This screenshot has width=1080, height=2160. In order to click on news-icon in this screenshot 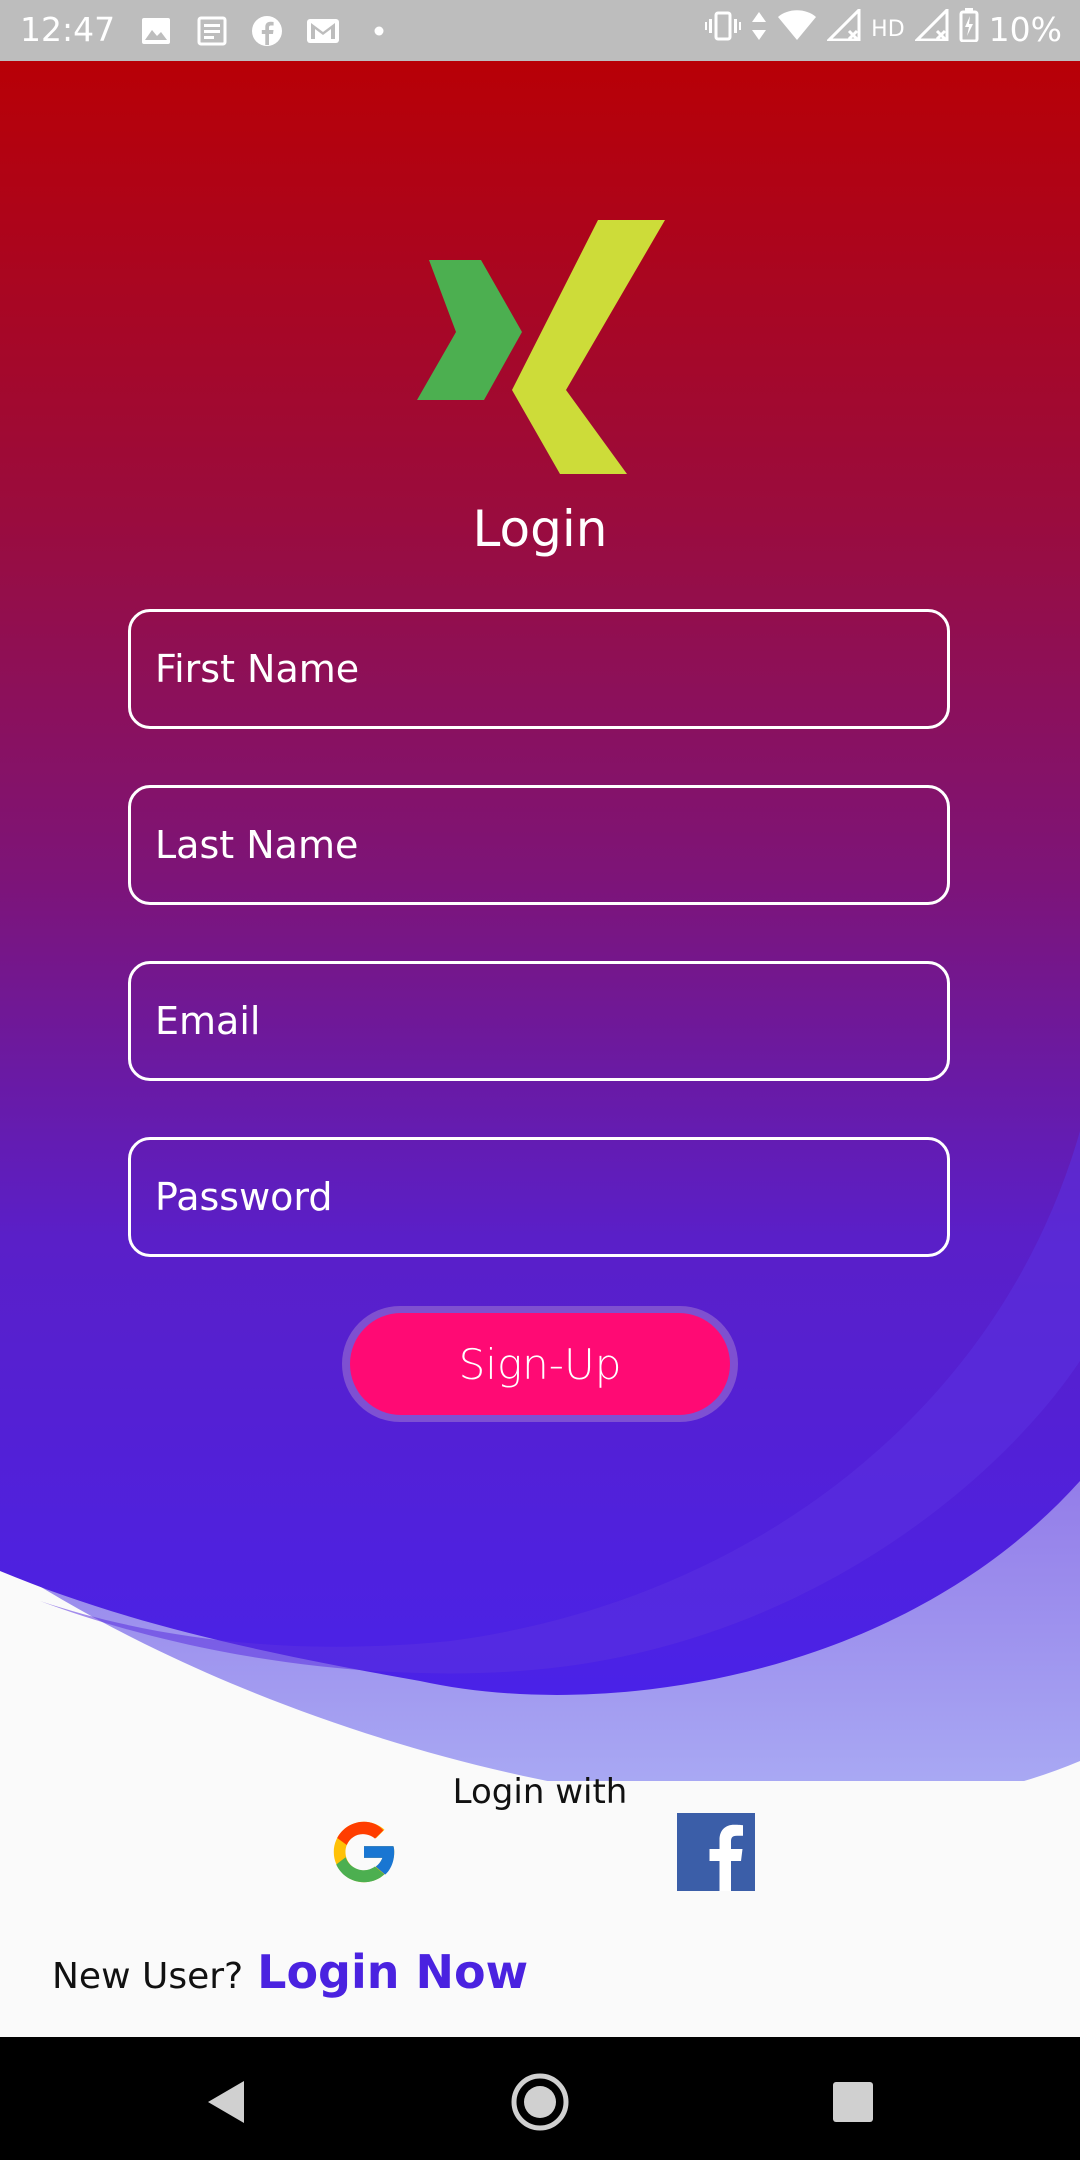, I will do `click(212, 31)`.